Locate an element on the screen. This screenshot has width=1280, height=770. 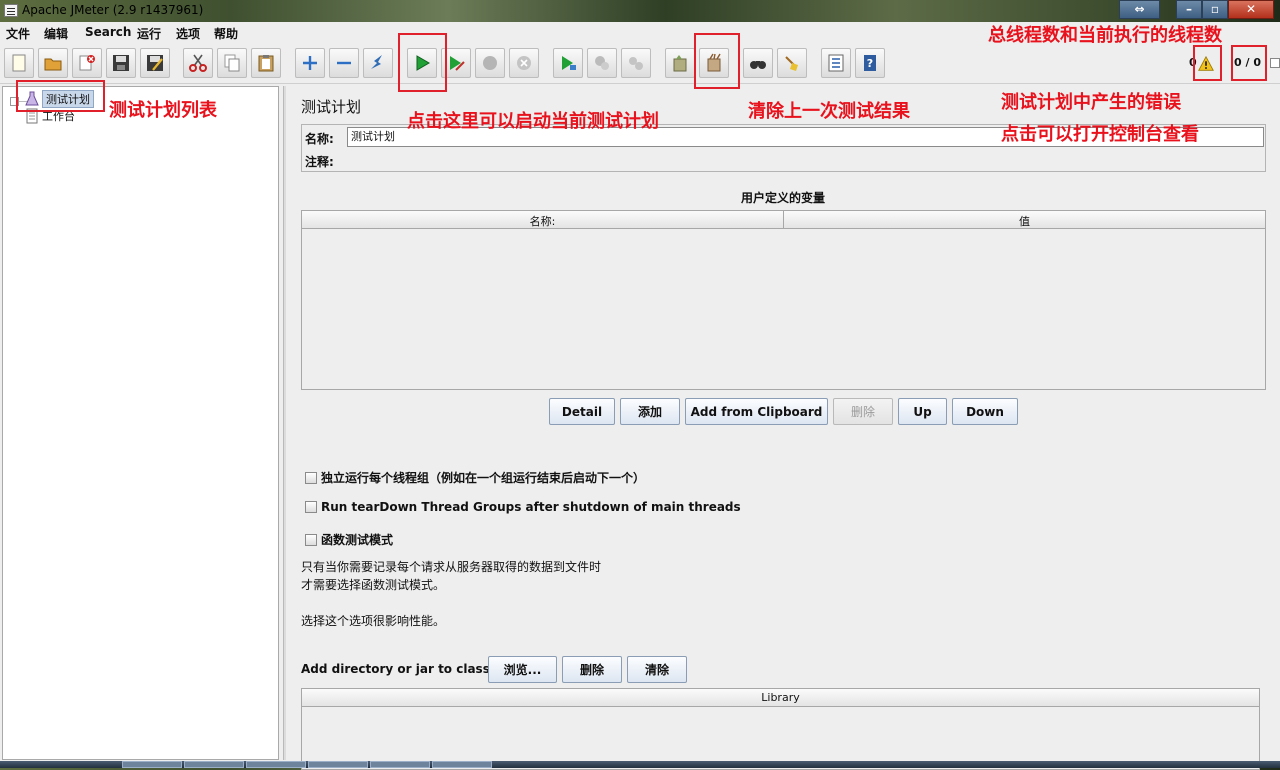
toggle-button is located at coordinates (378, 63).